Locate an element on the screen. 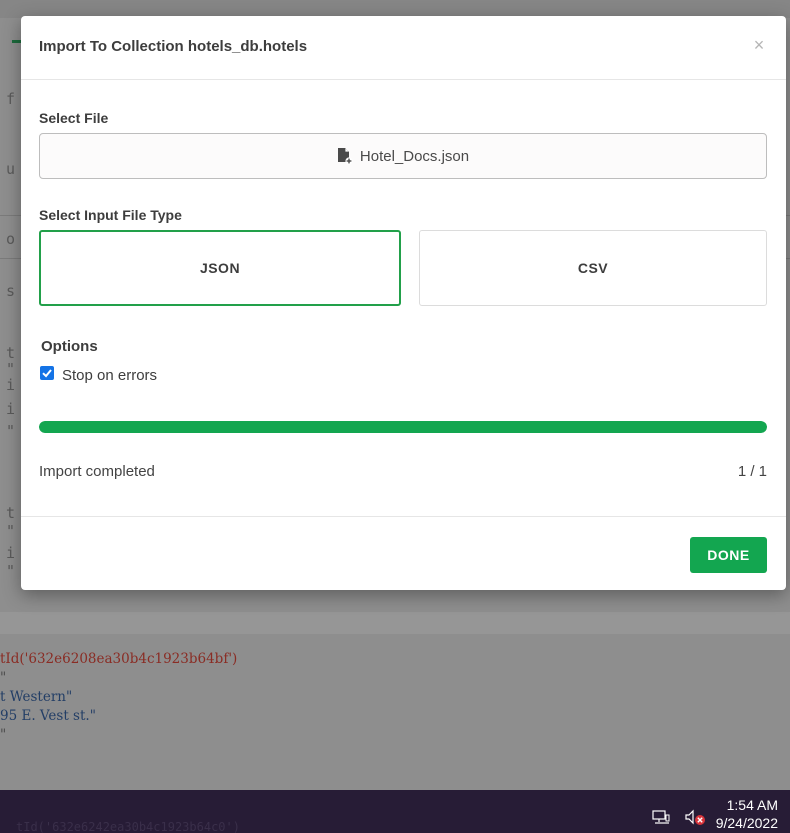  volume-muted-icon is located at coordinates (695, 817).